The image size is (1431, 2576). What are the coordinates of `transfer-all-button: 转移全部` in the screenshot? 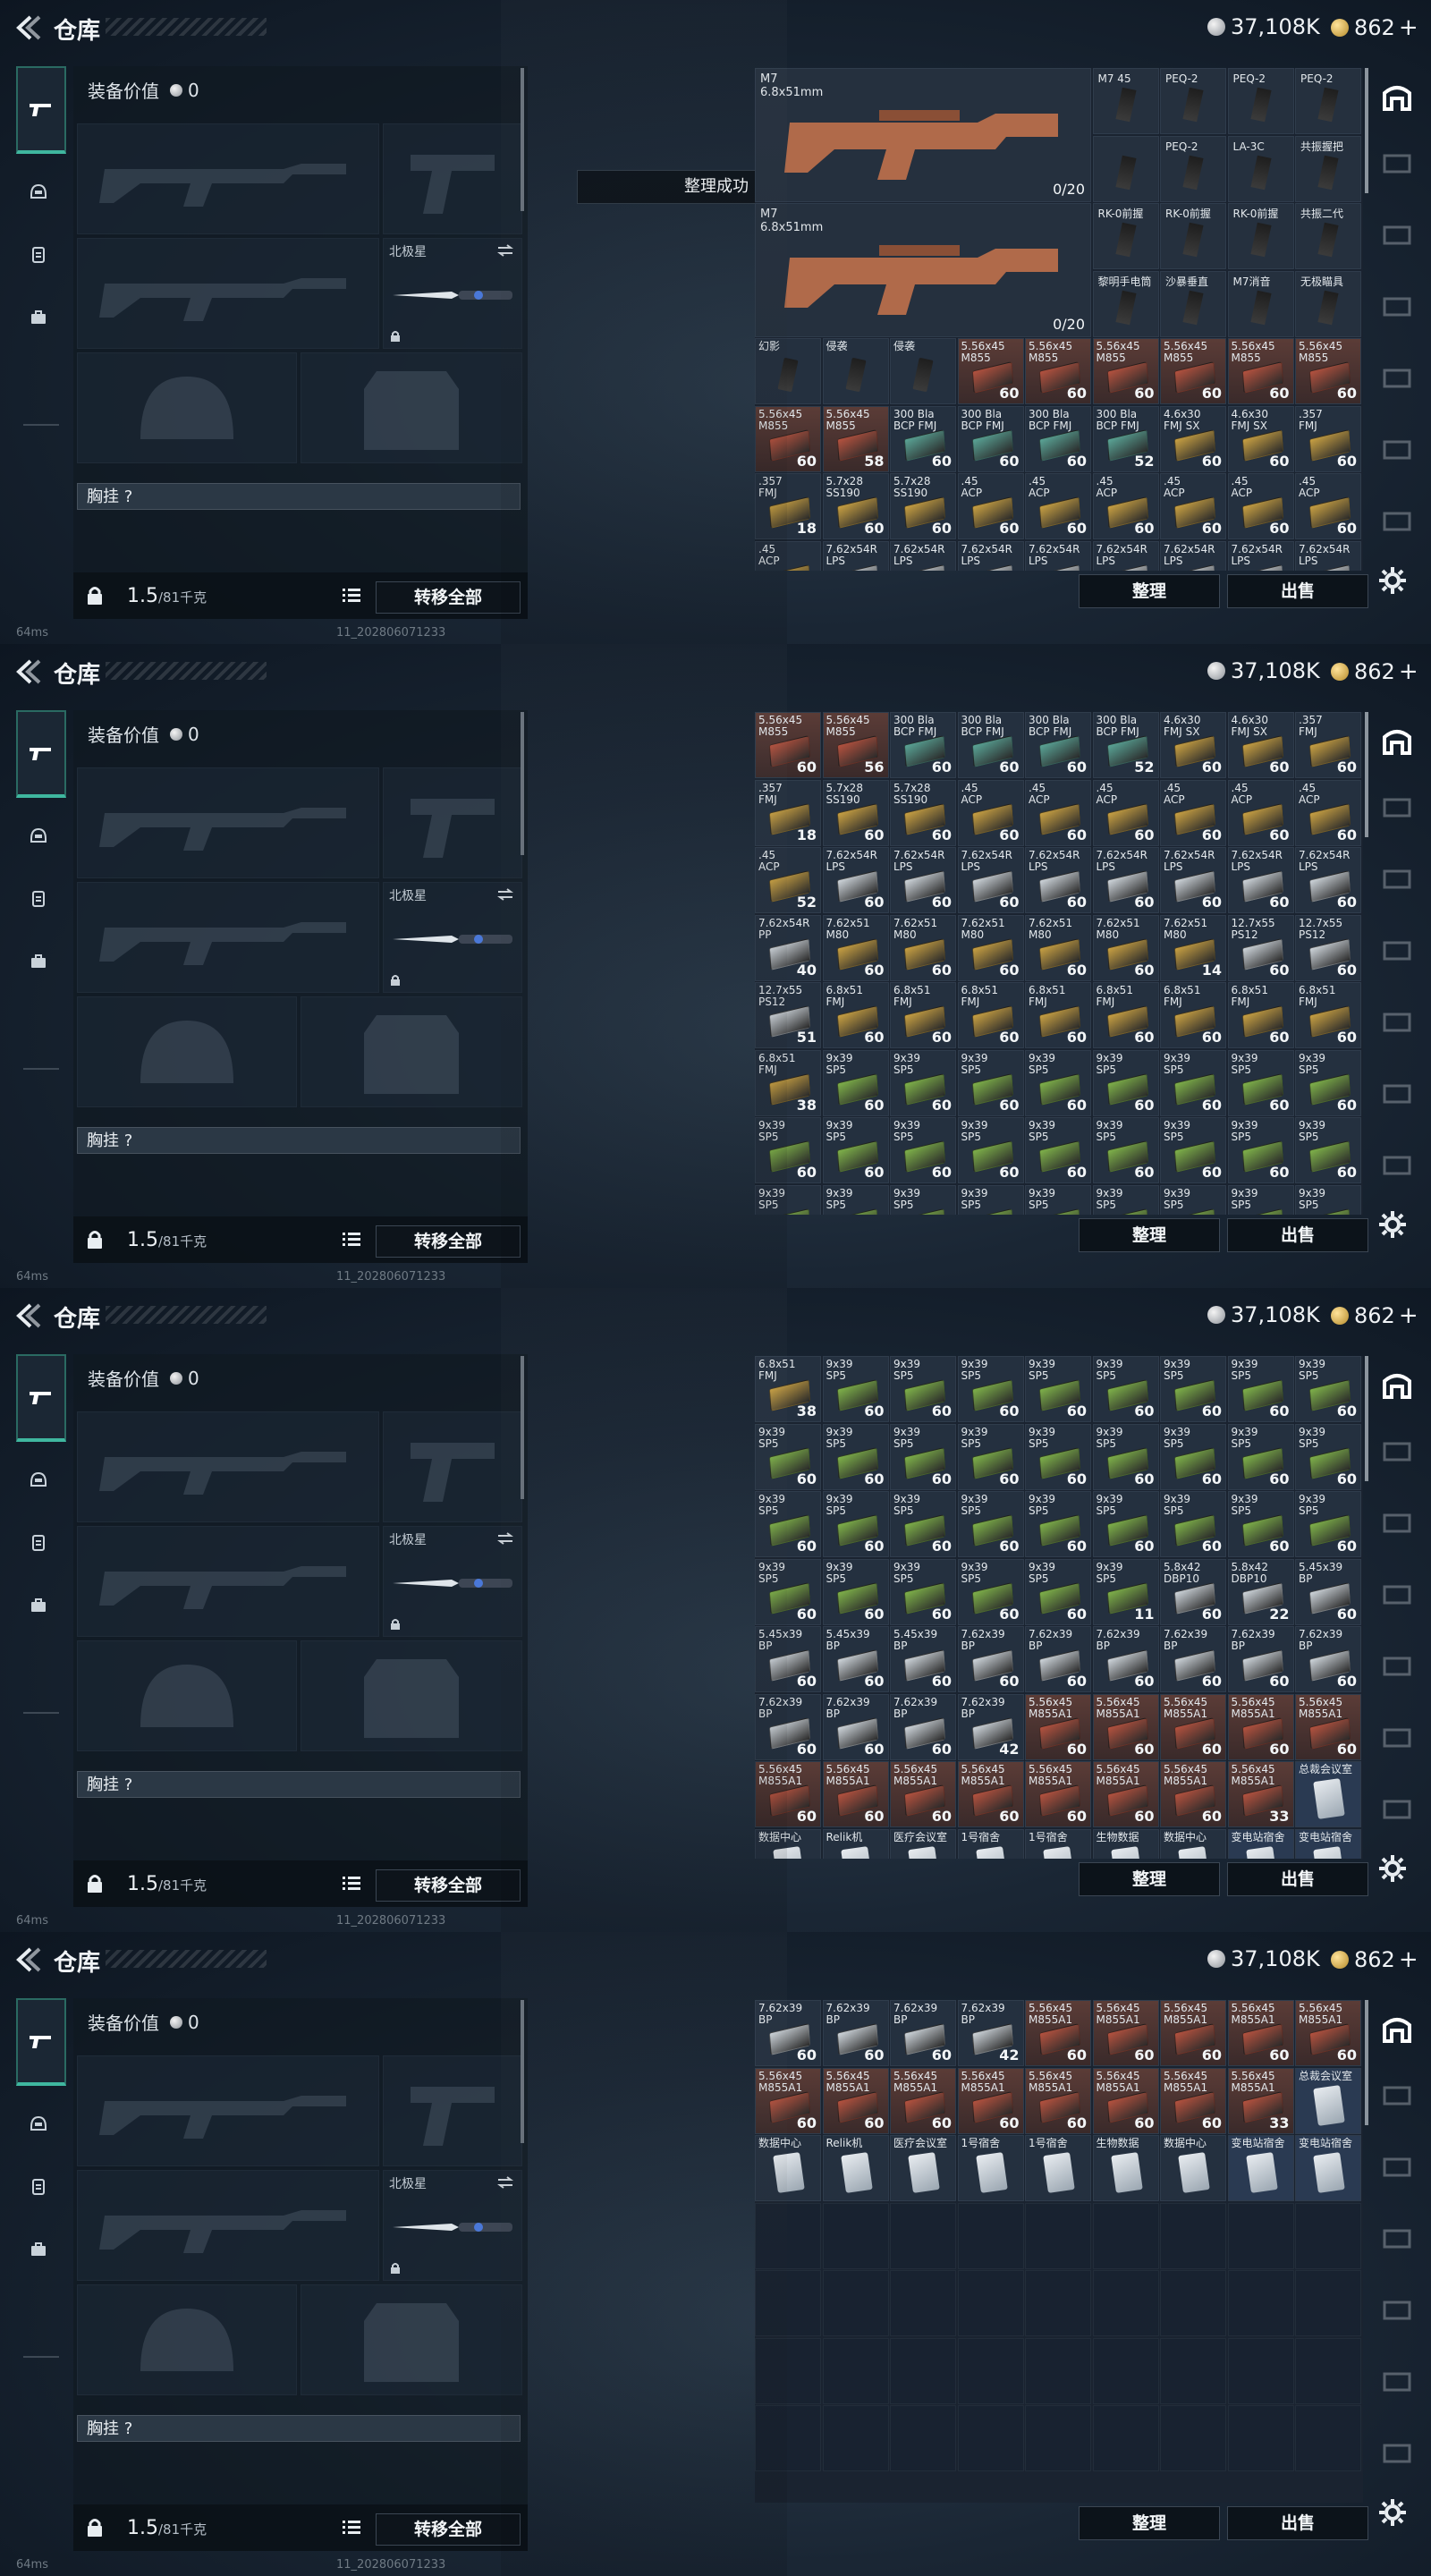 It's located at (449, 1885).